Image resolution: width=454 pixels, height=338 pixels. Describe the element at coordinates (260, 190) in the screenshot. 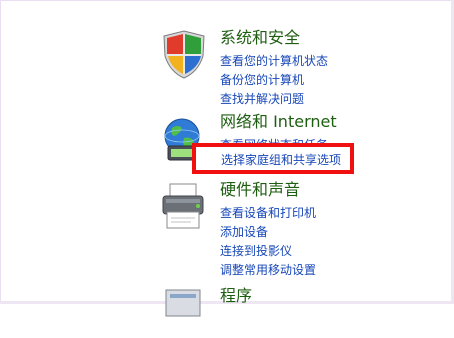

I see `category-title: 硬件和声音` at that location.